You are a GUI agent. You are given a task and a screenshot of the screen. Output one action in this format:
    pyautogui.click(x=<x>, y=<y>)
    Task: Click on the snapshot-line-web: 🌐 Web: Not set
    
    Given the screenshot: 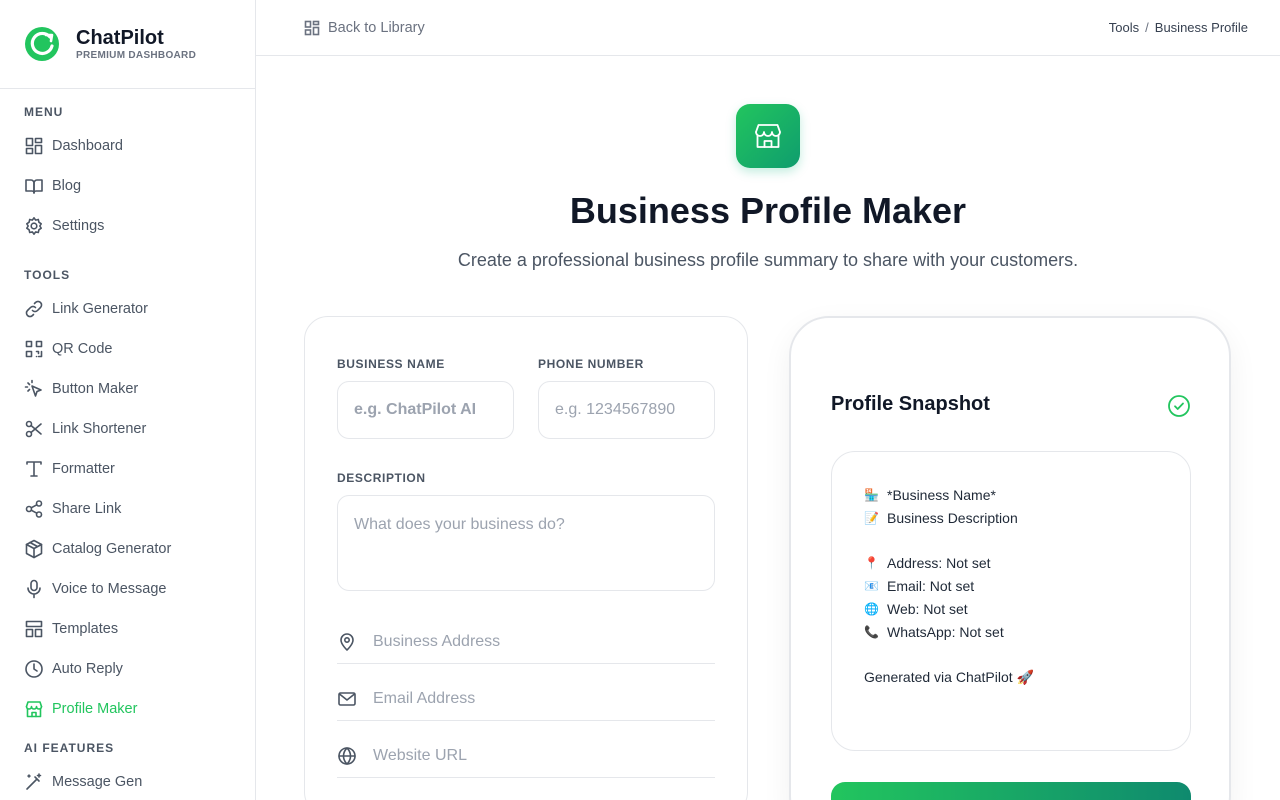 What is the action you would take?
    pyautogui.click(x=1011, y=609)
    